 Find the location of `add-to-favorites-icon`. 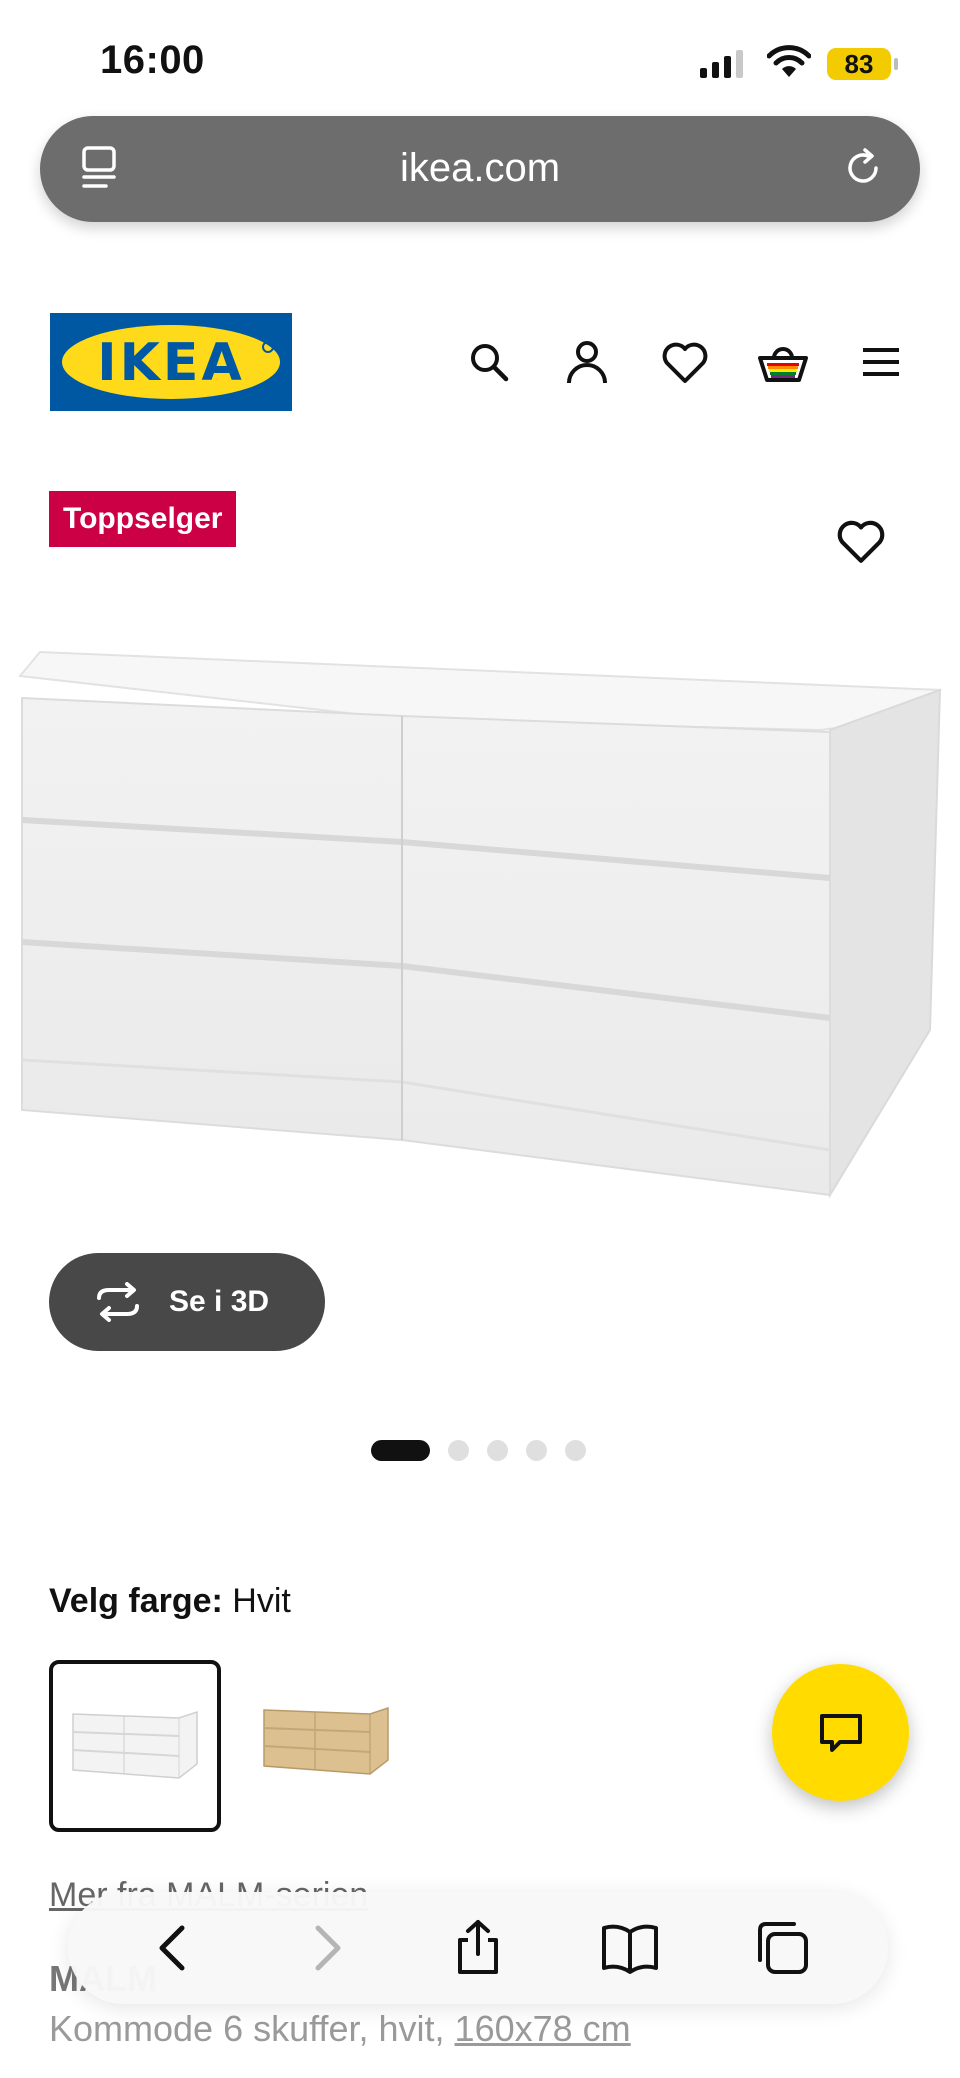

add-to-favorites-icon is located at coordinates (861, 541).